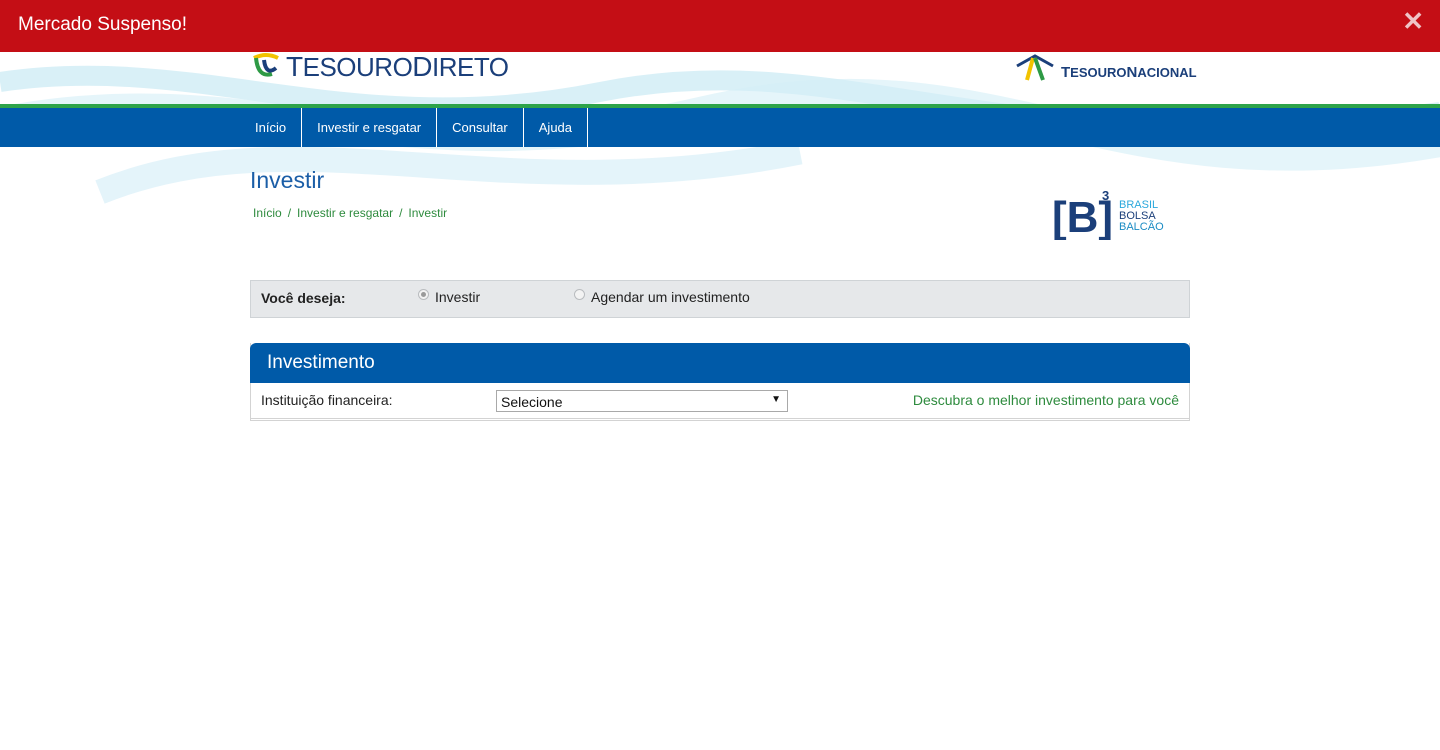  What do you see at coordinates (642, 401) in the screenshot?
I see `institution-select: Selecione ▼` at bounding box center [642, 401].